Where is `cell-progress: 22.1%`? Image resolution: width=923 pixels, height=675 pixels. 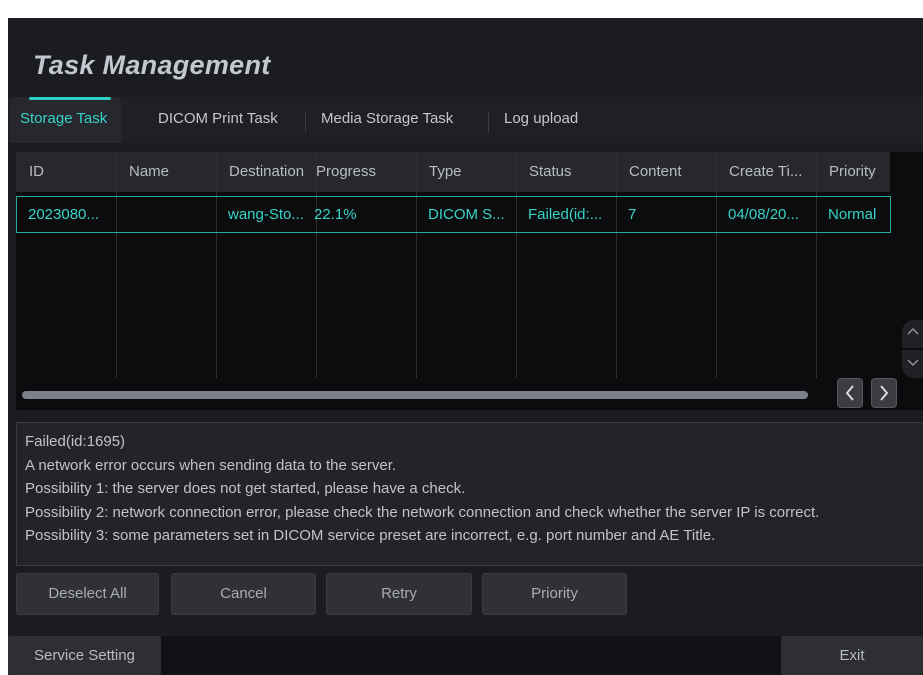
cell-progress: 22.1% is located at coordinates (335, 214).